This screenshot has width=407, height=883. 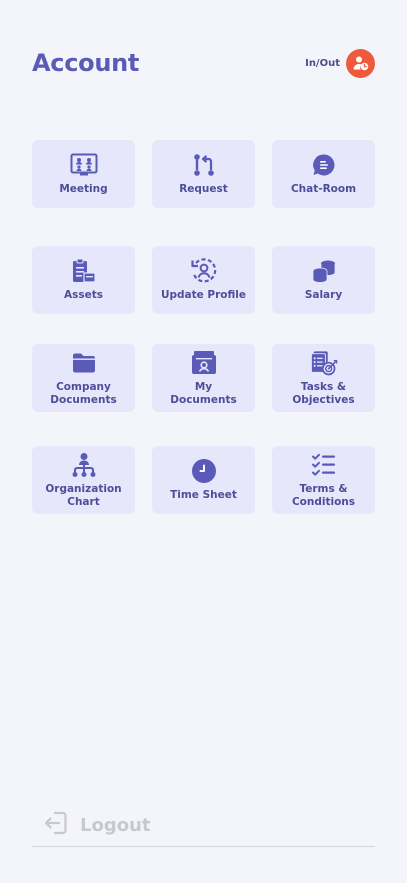 I want to click on tile-label: Update Profile, so click(x=203, y=295).